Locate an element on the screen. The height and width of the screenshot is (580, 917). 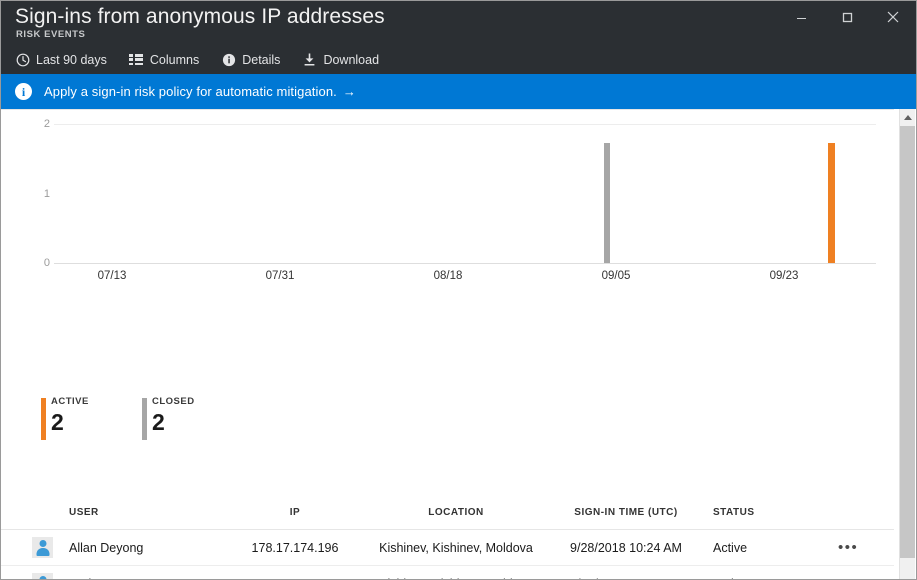
scroll-up-icon is located at coordinates (907, 117).